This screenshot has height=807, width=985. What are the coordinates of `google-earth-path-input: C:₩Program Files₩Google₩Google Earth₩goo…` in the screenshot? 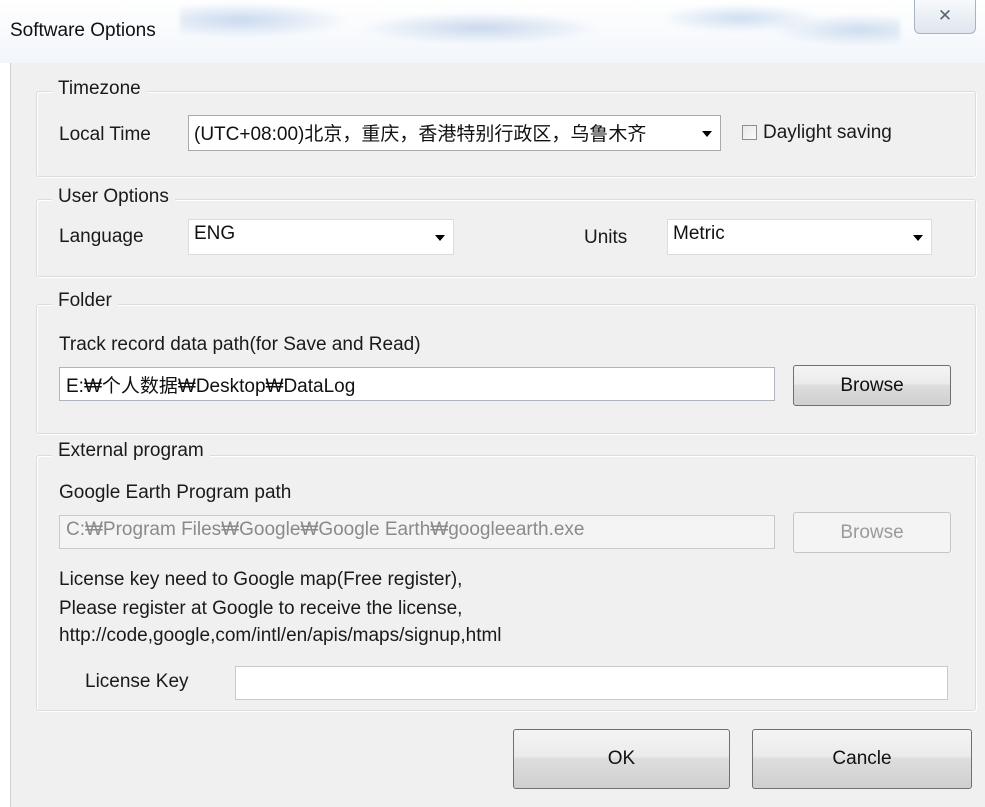 It's located at (417, 532).